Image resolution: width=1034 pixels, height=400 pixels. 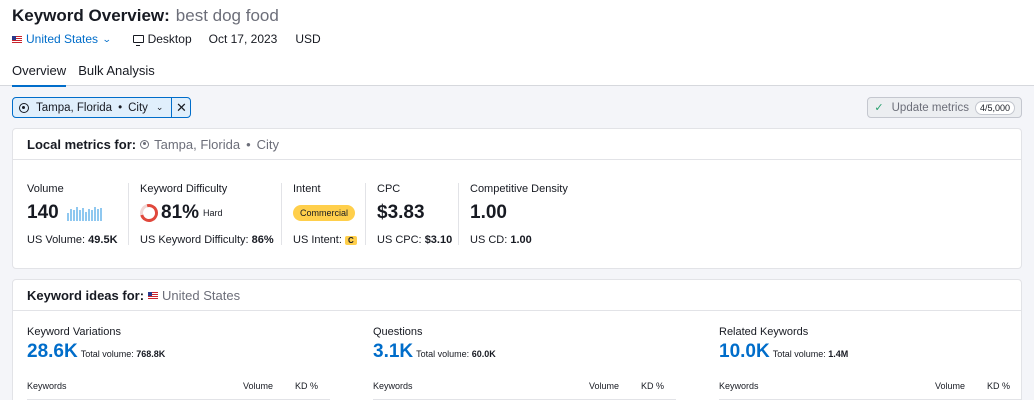 I want to click on total-volume-label: Total volume:, so click(x=799, y=354).